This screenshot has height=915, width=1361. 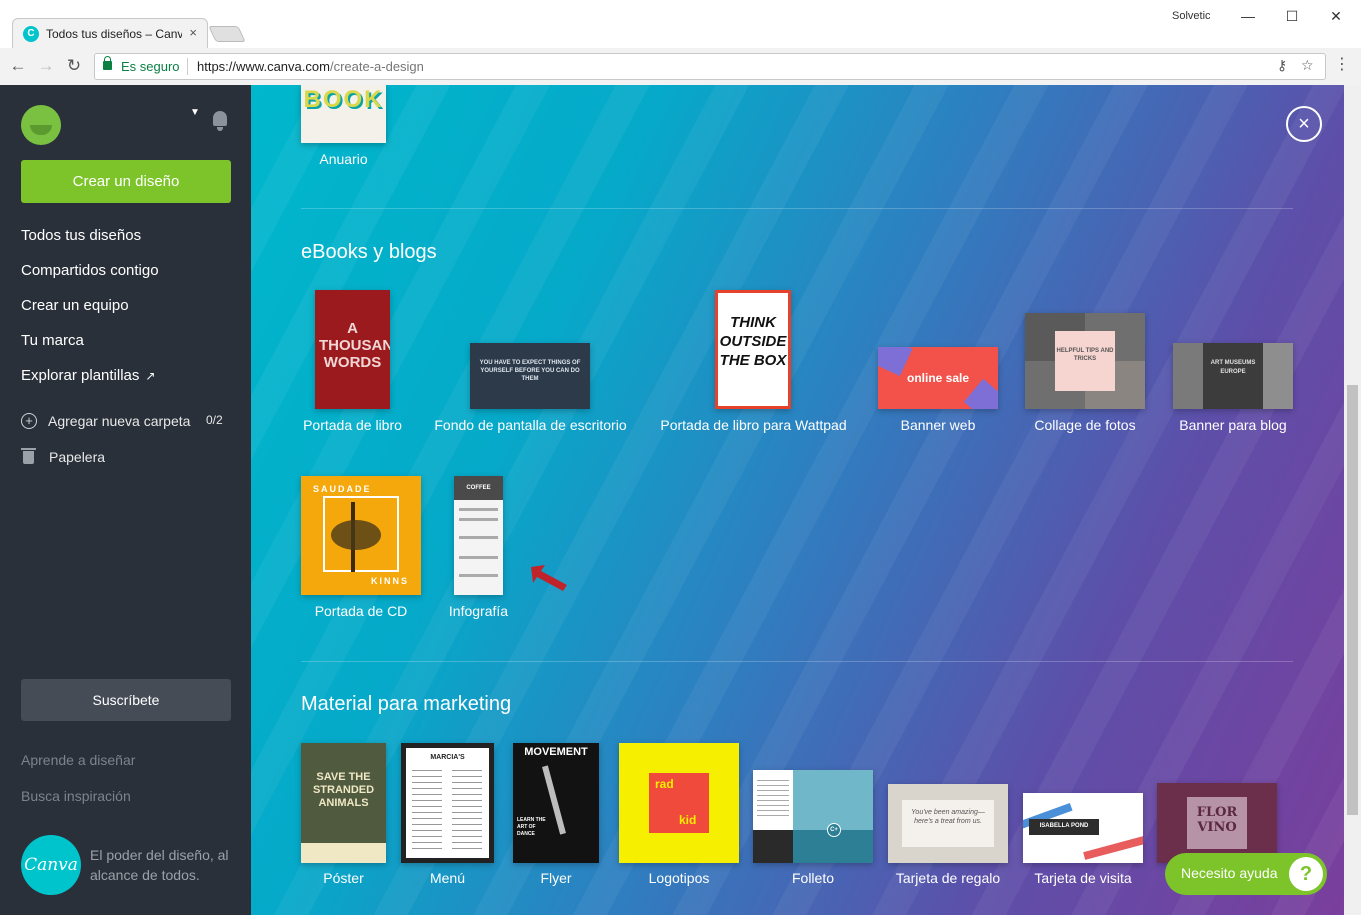 What do you see at coordinates (427, 810) in the screenshot?
I see `menu-column` at bounding box center [427, 810].